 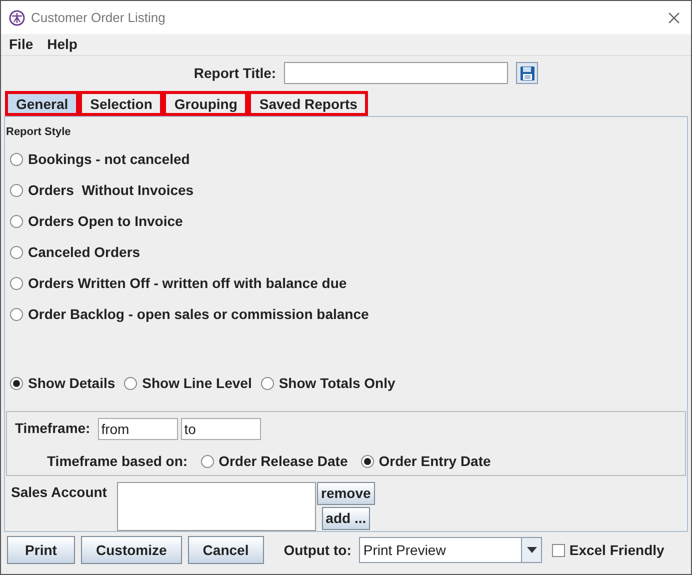 I want to click on report-style-option: Order Backlog - open sales or commission balance, so click(x=348, y=314).